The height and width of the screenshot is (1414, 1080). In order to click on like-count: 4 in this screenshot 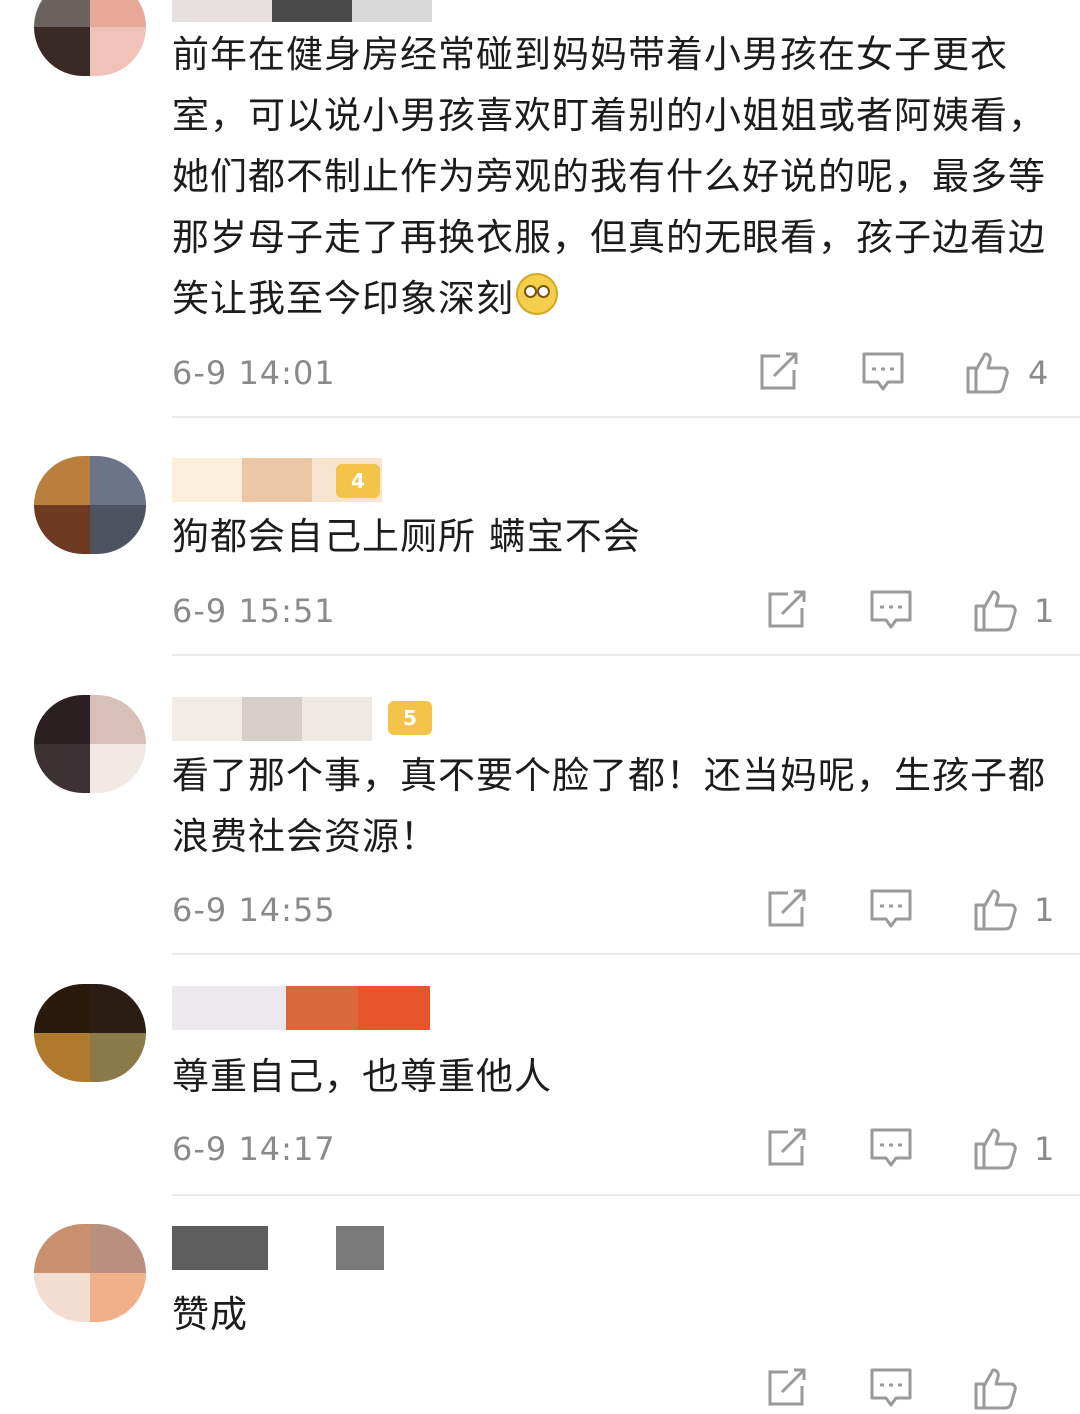, I will do `click(1038, 373)`.